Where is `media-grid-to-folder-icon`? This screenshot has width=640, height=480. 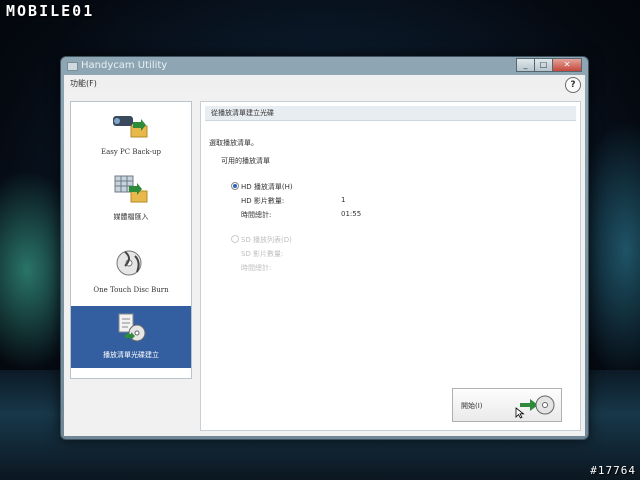 media-grid-to-folder-icon is located at coordinates (131, 189).